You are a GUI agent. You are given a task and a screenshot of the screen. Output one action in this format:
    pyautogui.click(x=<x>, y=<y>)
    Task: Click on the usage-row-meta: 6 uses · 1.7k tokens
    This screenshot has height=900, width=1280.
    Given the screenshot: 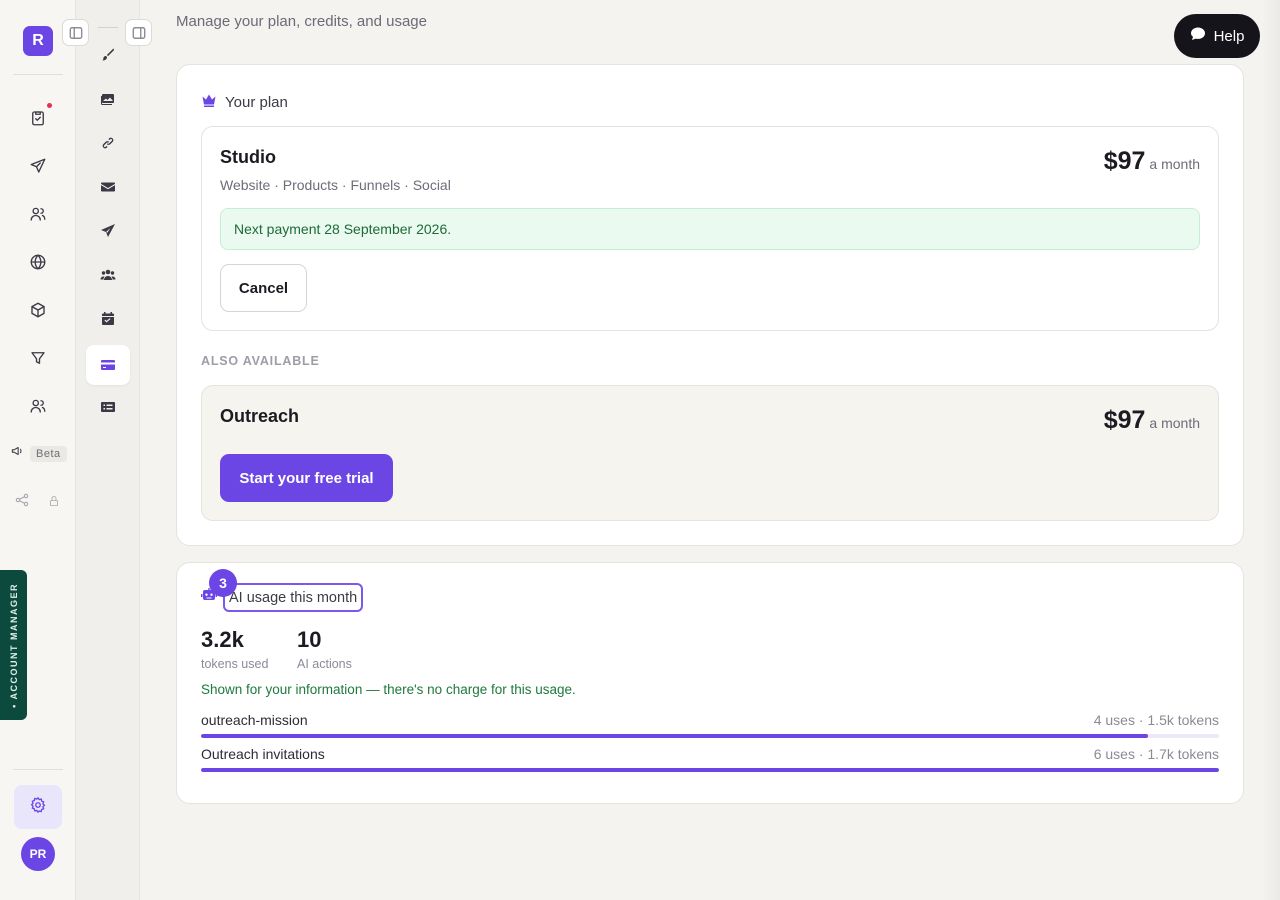 What is the action you would take?
    pyautogui.click(x=1156, y=754)
    